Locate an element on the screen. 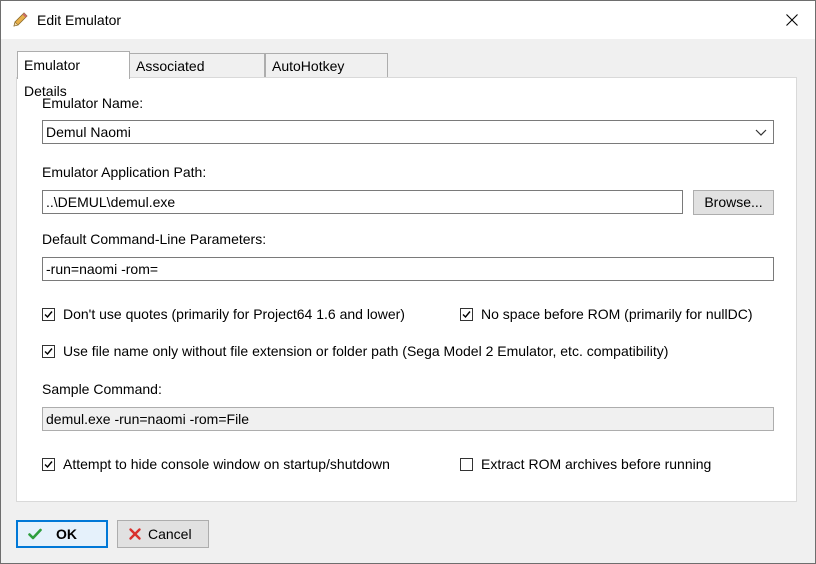  params-value: -run=naomi -rom= is located at coordinates (102, 269).